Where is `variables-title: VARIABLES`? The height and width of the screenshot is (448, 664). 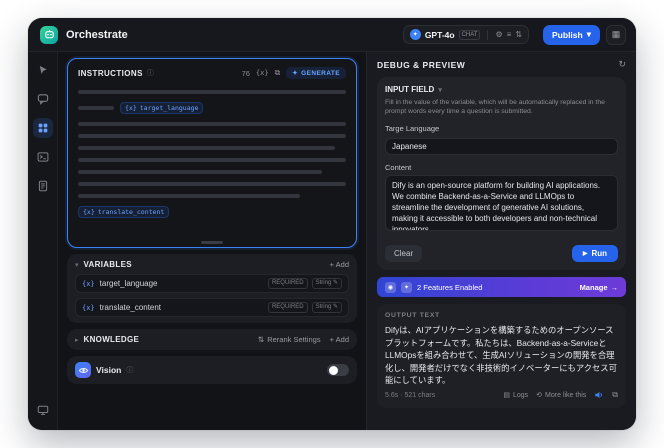 variables-title: VARIABLES is located at coordinates (107, 264).